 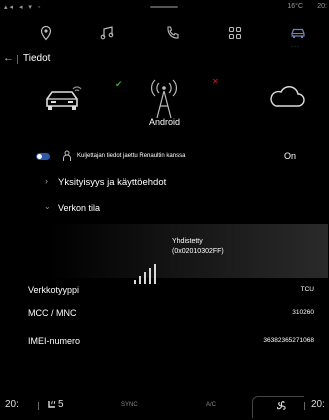 I want to click on privacy-terms-item: › Yksityisyys ja käyttöehdot, so click(x=164, y=183).